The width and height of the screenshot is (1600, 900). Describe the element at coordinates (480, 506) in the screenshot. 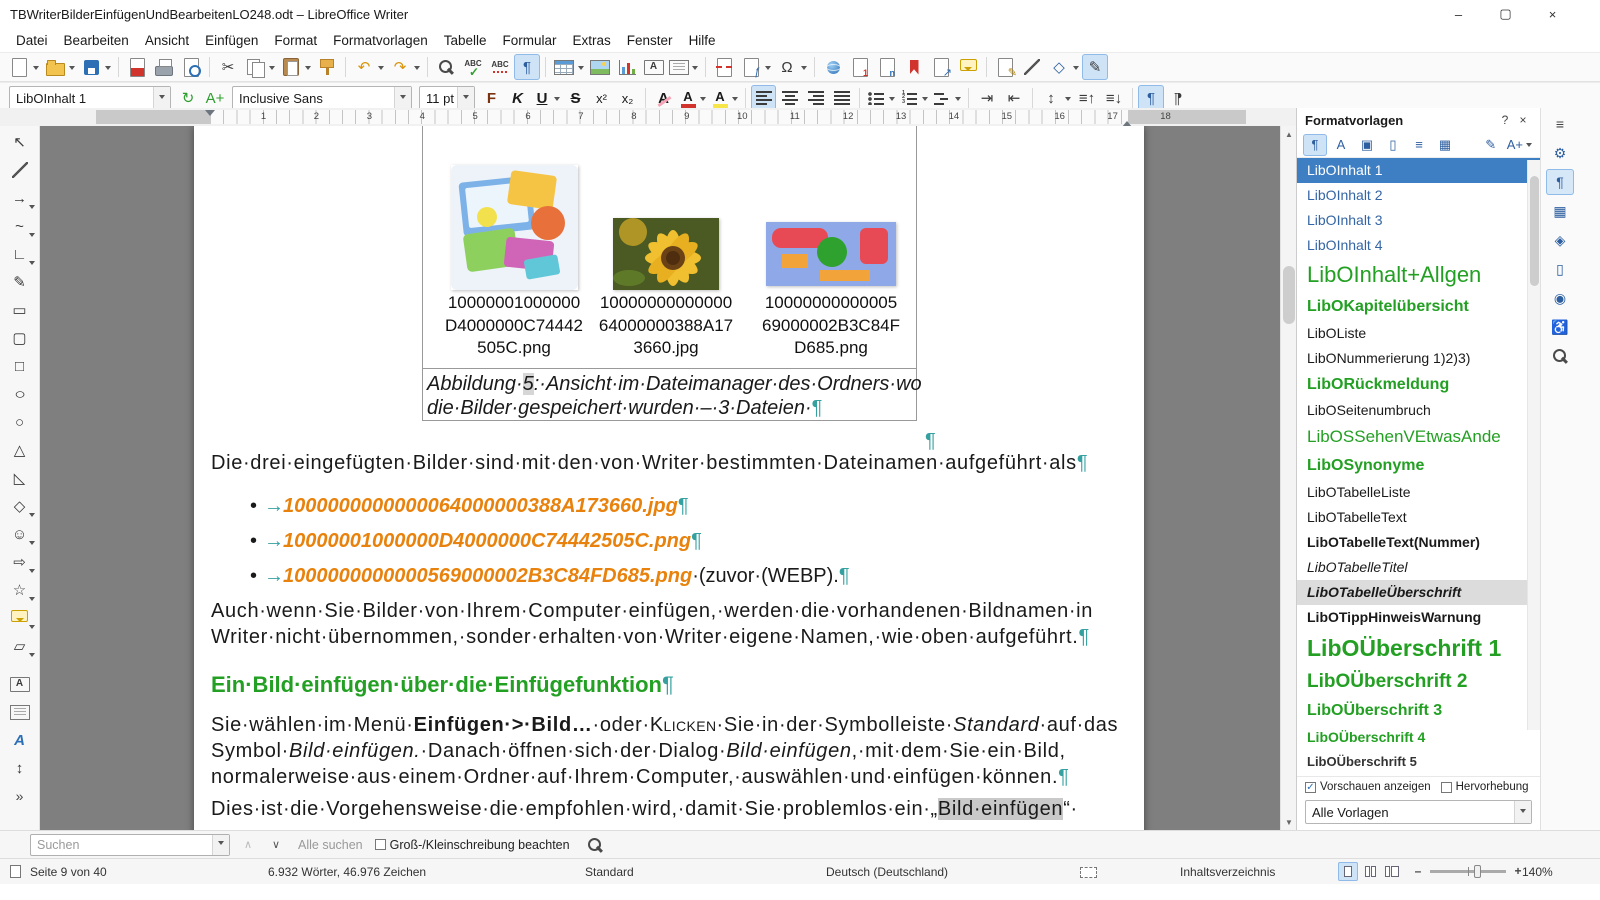

I see `file-name-link: 1000000000000064000000388A173660.jpg` at that location.